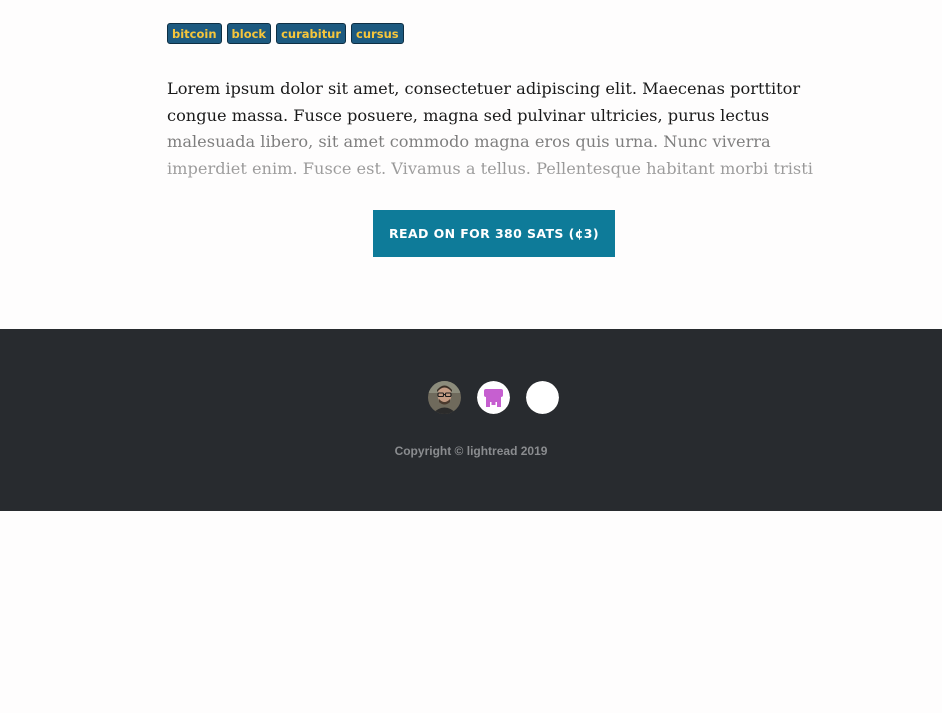  I want to click on pink-robot-avatar-icon, so click(493, 397).